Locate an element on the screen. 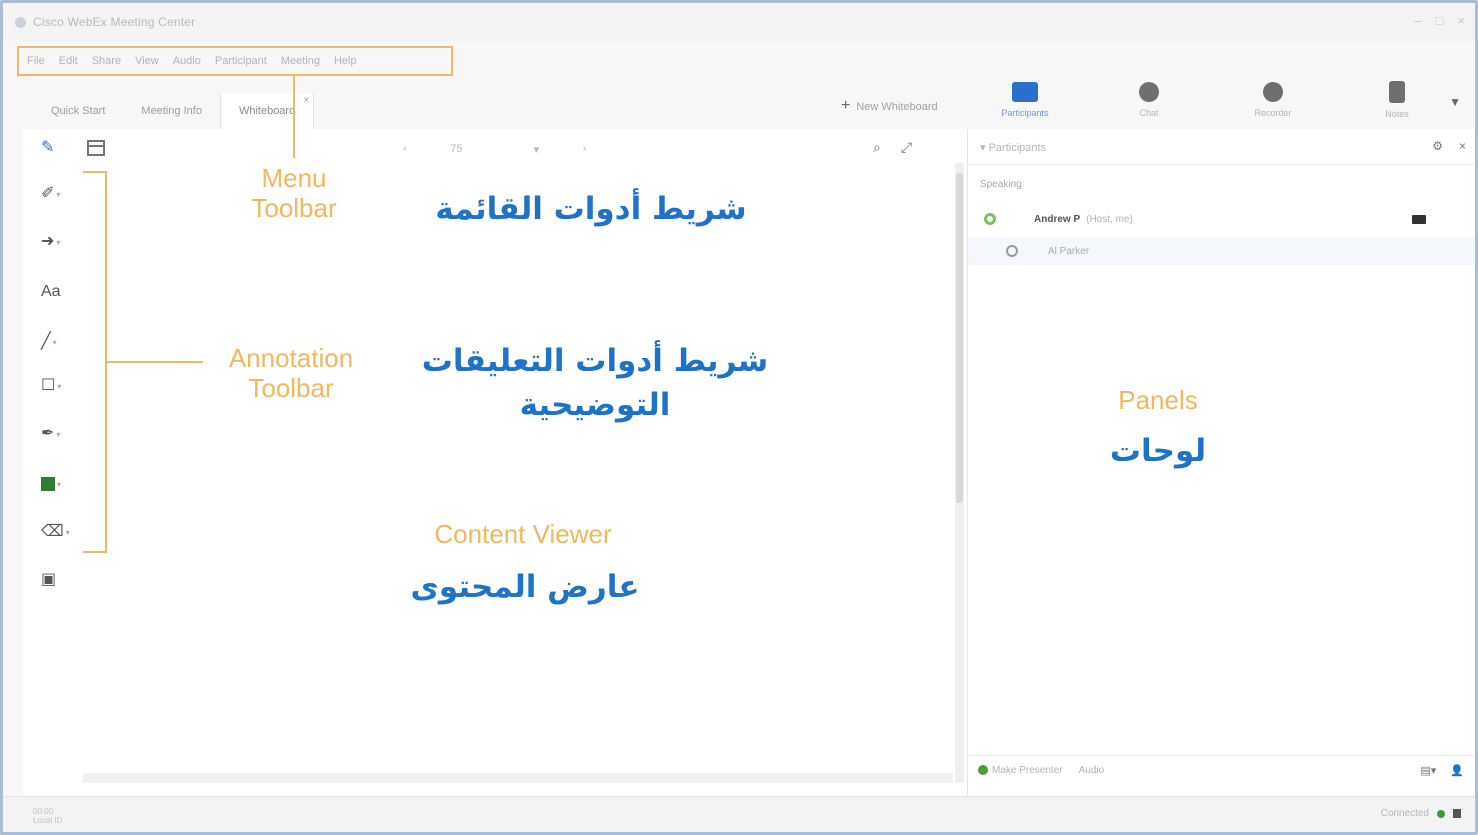  gear-icon: ⚙ is located at coordinates (1437, 146).